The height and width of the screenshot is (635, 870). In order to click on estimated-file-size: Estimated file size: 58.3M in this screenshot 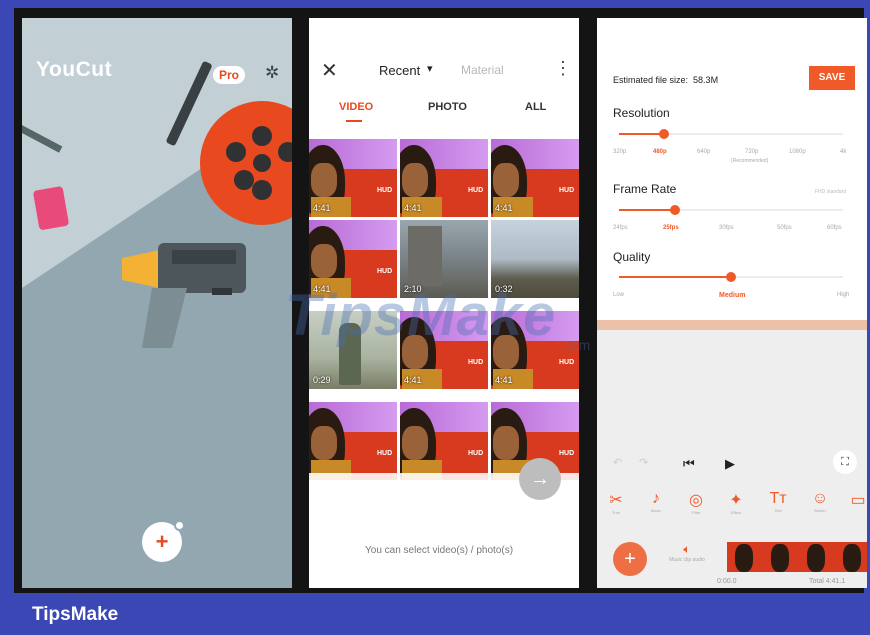, I will do `click(665, 80)`.